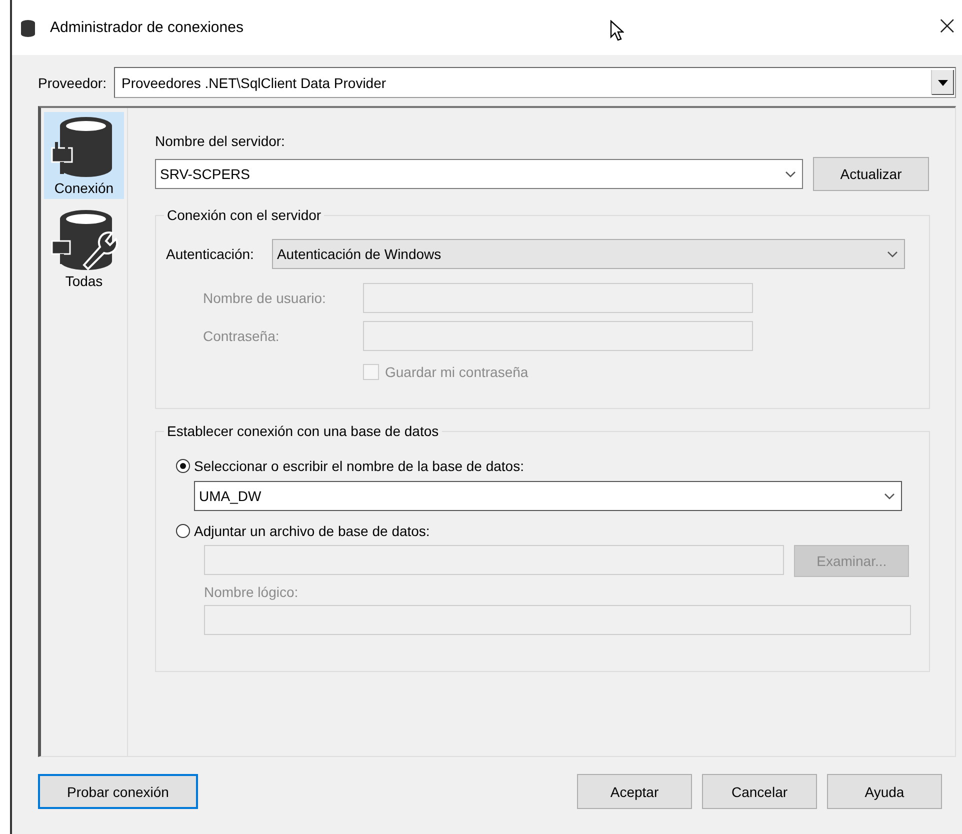 The width and height of the screenshot is (962, 834). I want to click on close-button: ×, so click(947, 27).